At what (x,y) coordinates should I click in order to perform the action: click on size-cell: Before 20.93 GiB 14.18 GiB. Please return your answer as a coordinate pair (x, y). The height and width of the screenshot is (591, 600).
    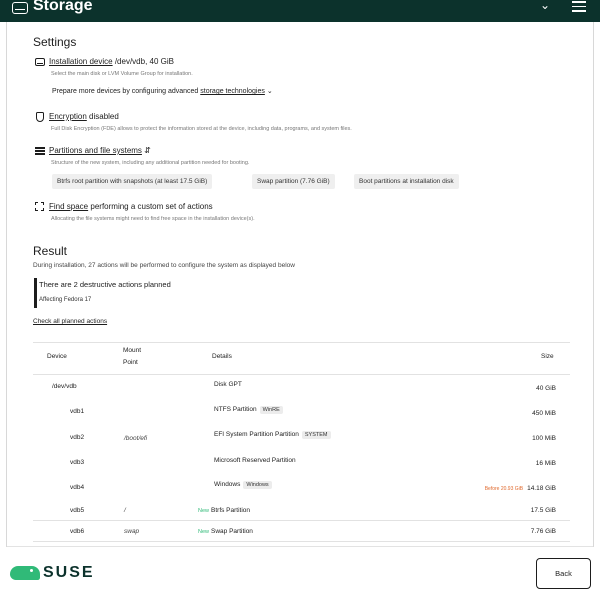
    Looking at the image, I should click on (520, 488).